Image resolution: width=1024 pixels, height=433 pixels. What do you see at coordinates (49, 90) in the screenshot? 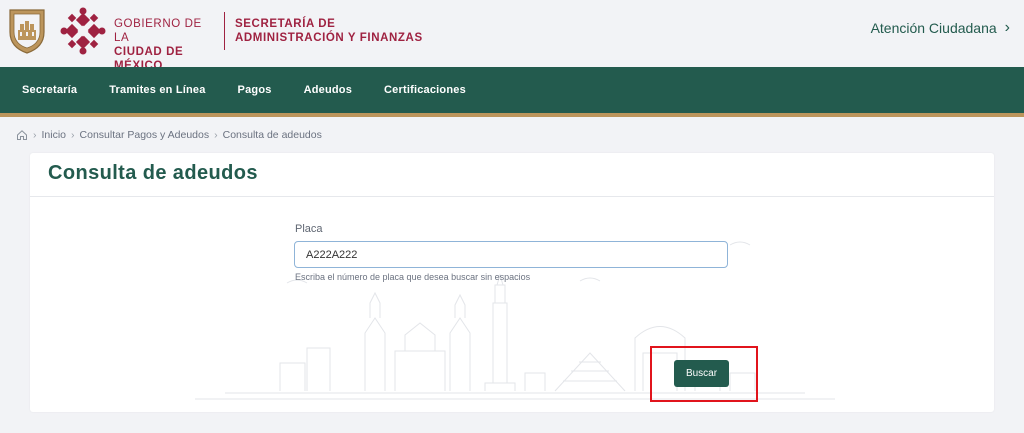
I see `nav-item-secretaria: Secretaría` at bounding box center [49, 90].